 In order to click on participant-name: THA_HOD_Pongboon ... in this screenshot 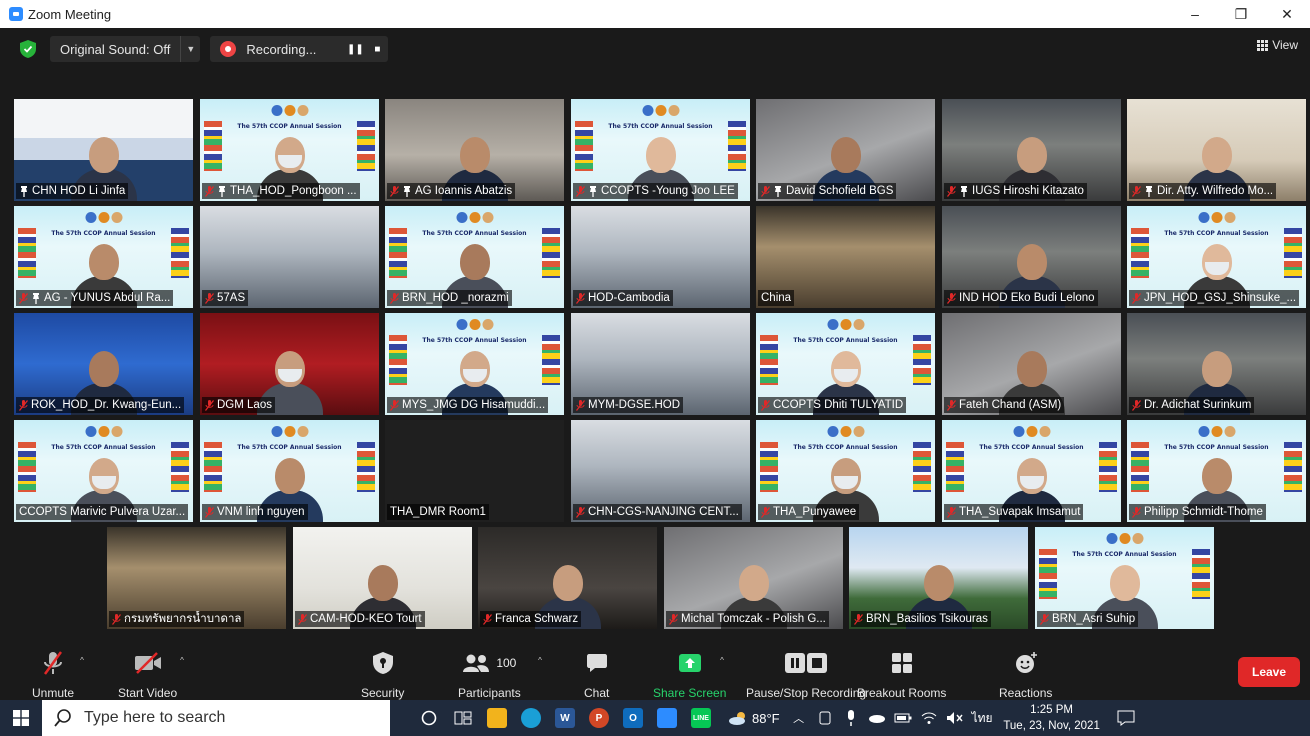, I will do `click(293, 191)`.